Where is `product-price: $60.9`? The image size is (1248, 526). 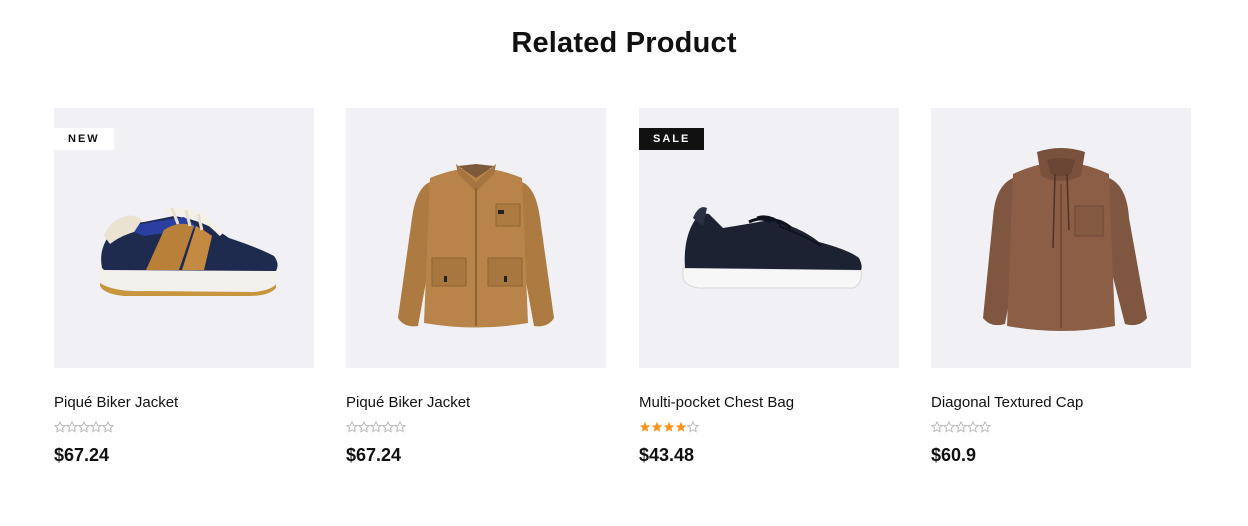 product-price: $60.9 is located at coordinates (954, 455).